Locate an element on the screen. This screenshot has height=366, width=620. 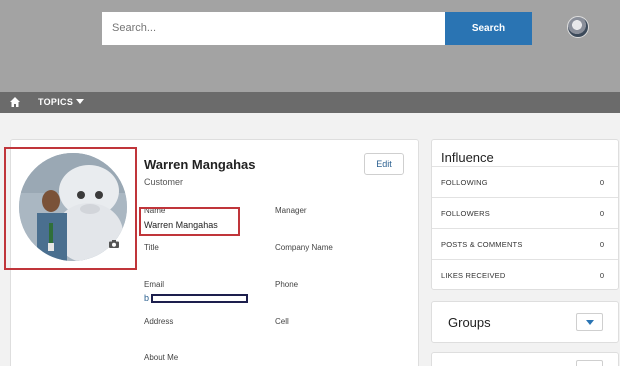
groups-expand-button is located at coordinates (589, 322).